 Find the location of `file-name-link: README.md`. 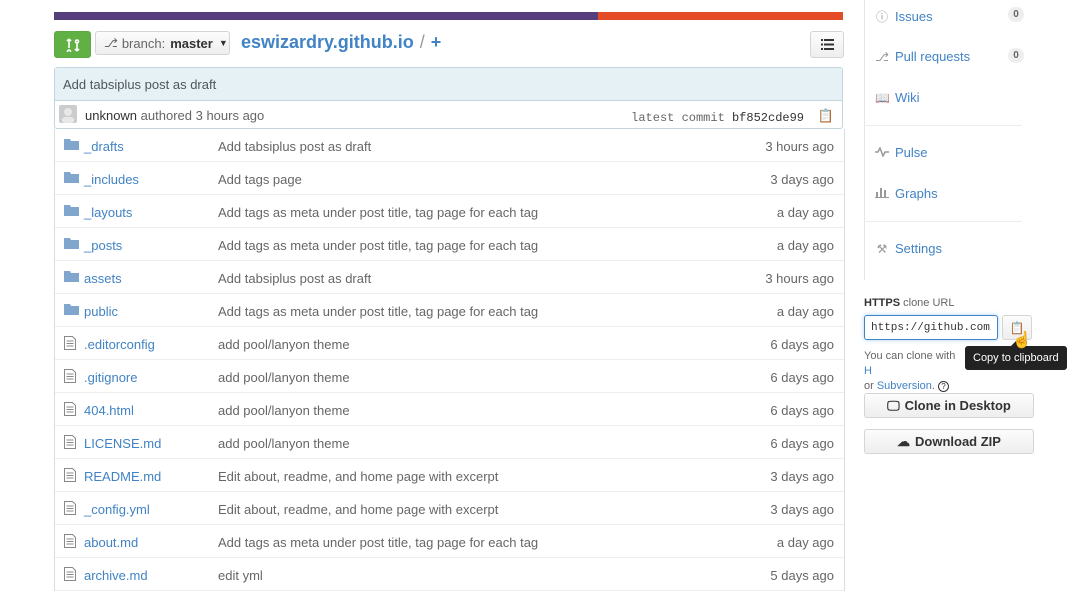

file-name-link: README.md is located at coordinates (122, 476).